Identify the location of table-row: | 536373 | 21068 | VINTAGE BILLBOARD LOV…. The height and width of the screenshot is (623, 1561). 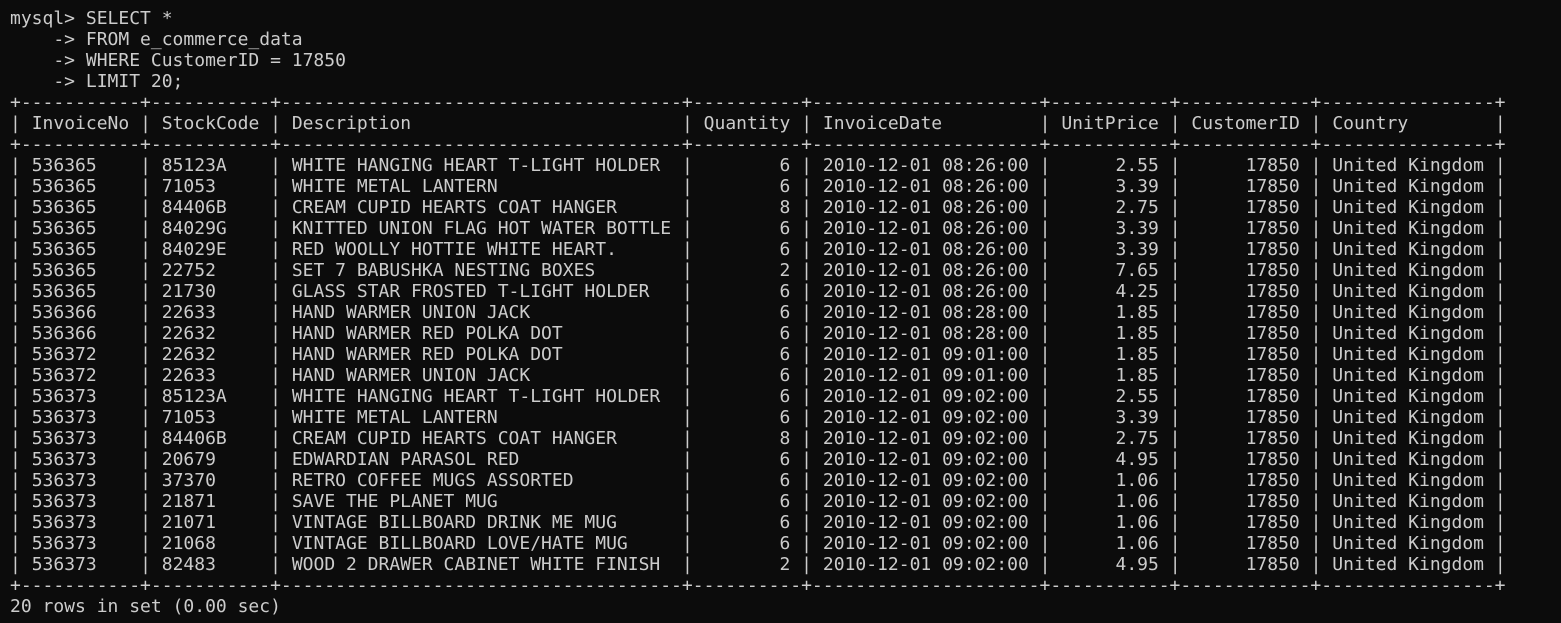
(758, 543).